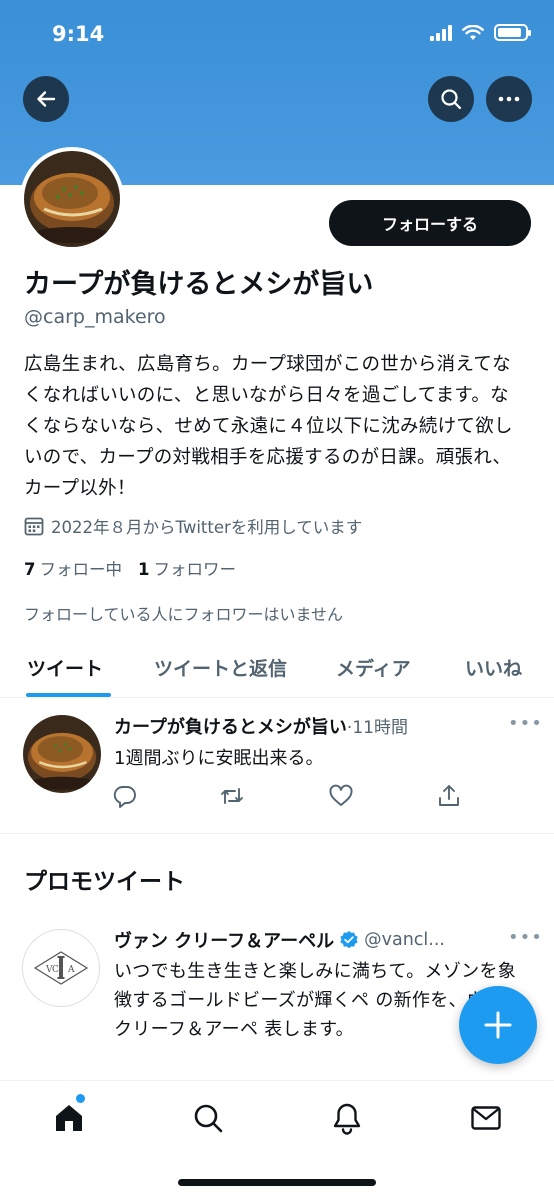 The width and height of the screenshot is (554, 1199). Describe the element at coordinates (347, 1118) in the screenshot. I see `notifications-bell-icon` at that location.